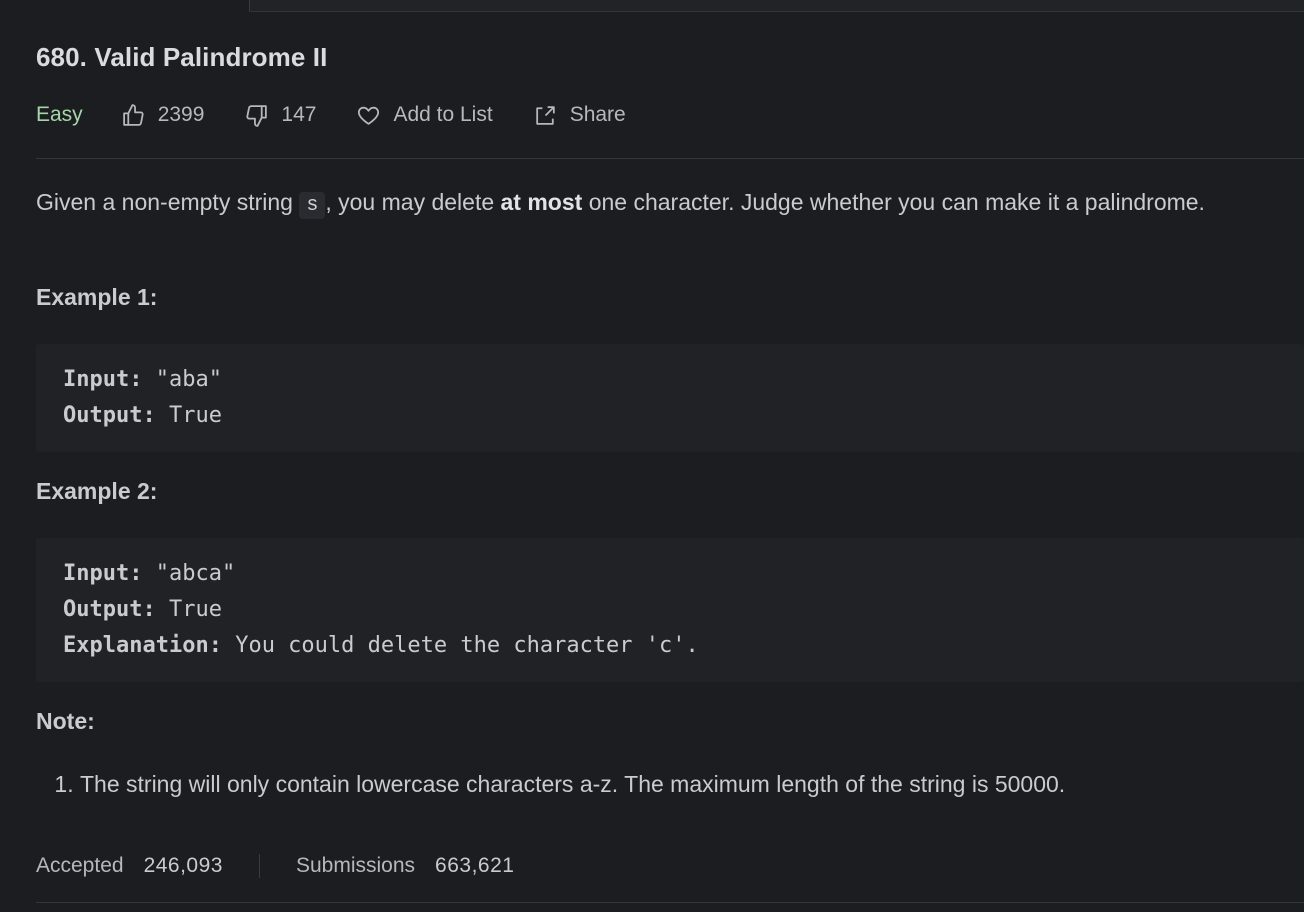 This screenshot has width=1304, height=912. Describe the element at coordinates (312, 205) in the screenshot. I see `inline-code: s` at that location.